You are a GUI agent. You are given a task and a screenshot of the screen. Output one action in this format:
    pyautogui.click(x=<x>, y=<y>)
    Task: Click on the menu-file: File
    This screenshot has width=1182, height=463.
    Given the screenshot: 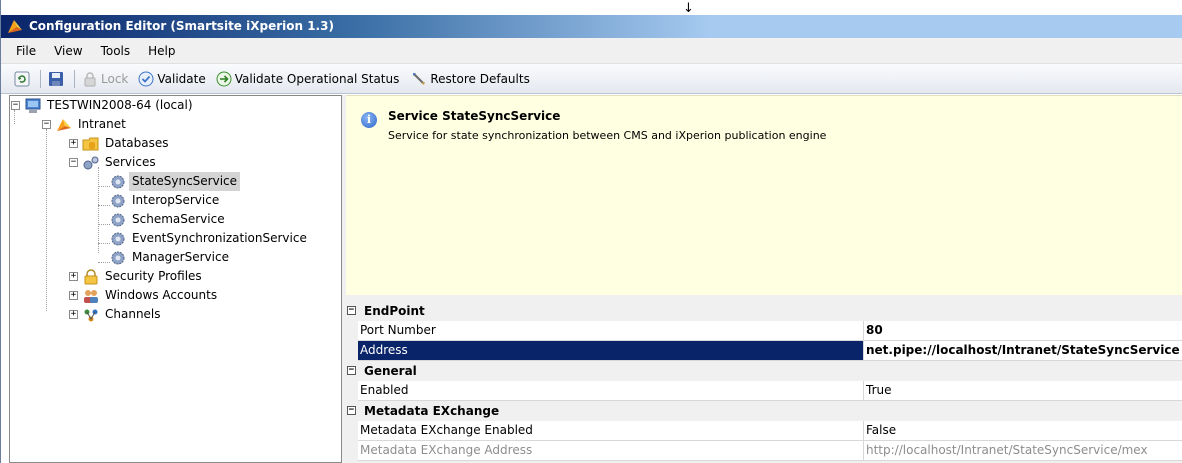 What is the action you would take?
    pyautogui.click(x=26, y=51)
    